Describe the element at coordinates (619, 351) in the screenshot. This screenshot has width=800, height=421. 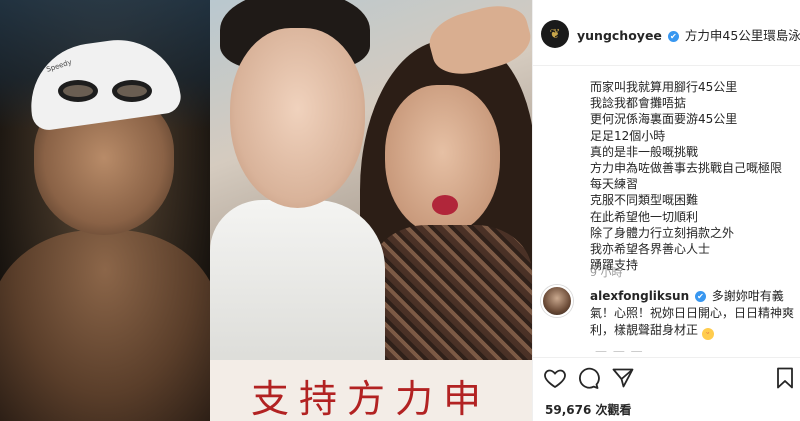
I see `more-comments-indicator: — — —` at that location.